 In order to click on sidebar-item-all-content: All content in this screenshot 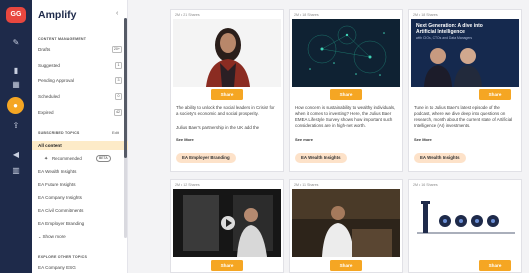, I will do `click(80, 145)`.